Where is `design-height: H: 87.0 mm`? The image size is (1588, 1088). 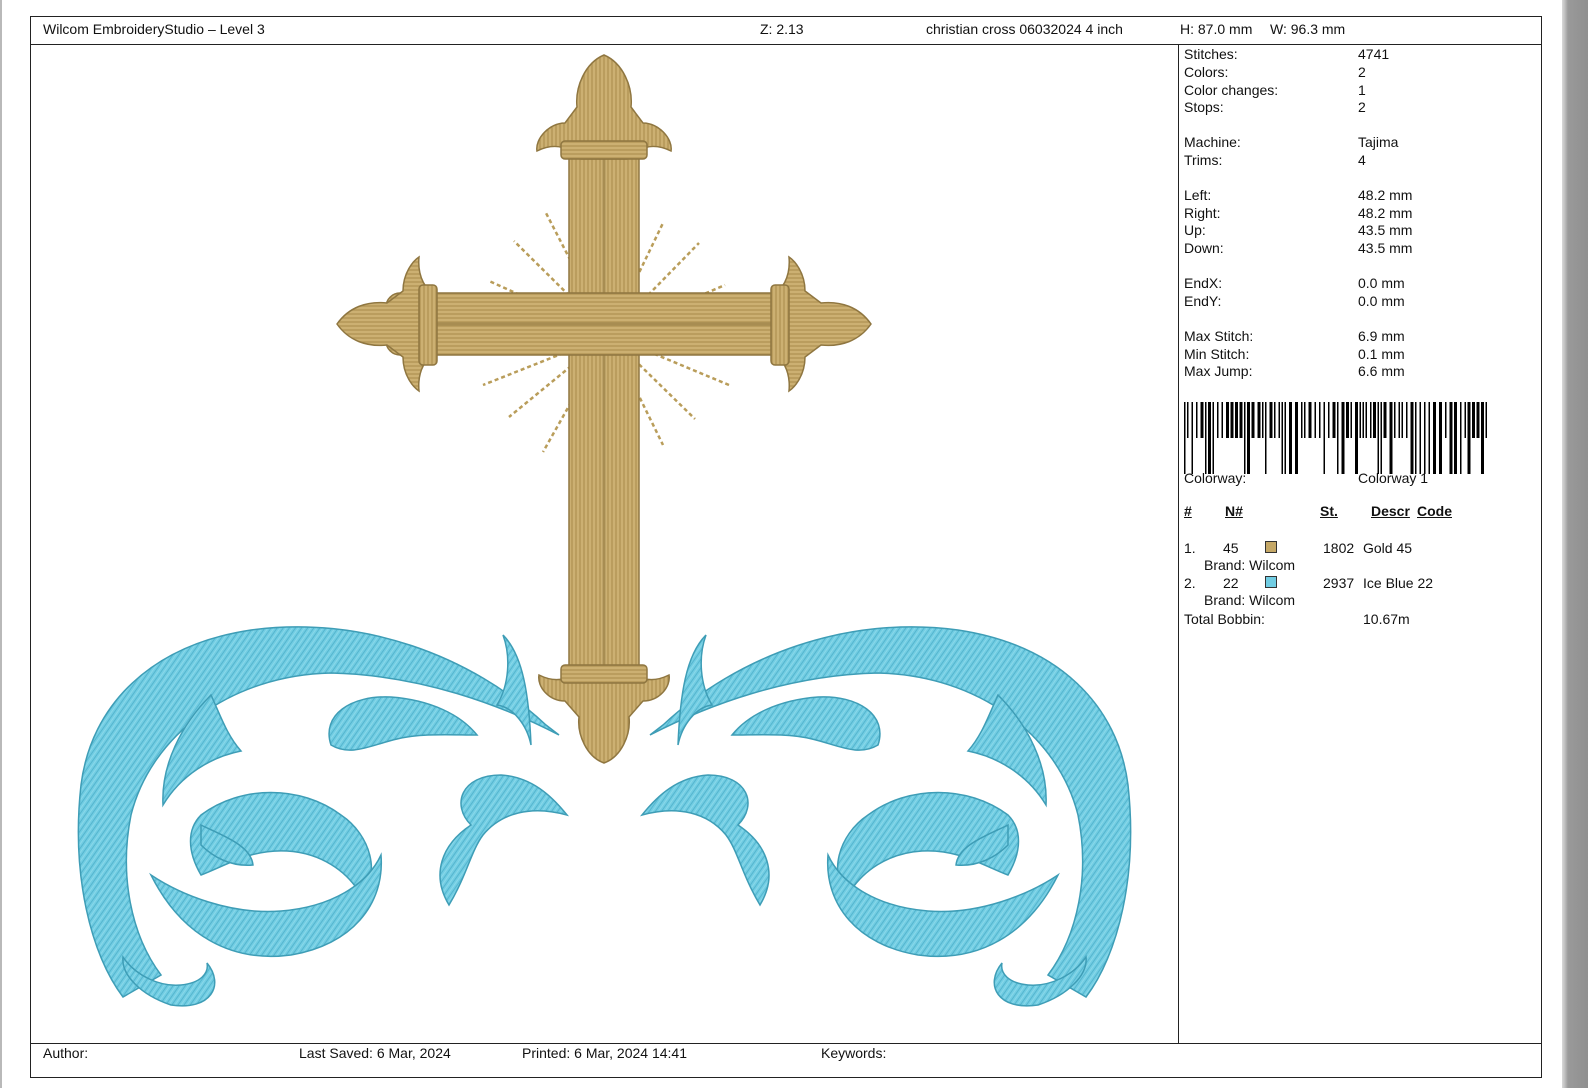 design-height: H: 87.0 mm is located at coordinates (1216, 29).